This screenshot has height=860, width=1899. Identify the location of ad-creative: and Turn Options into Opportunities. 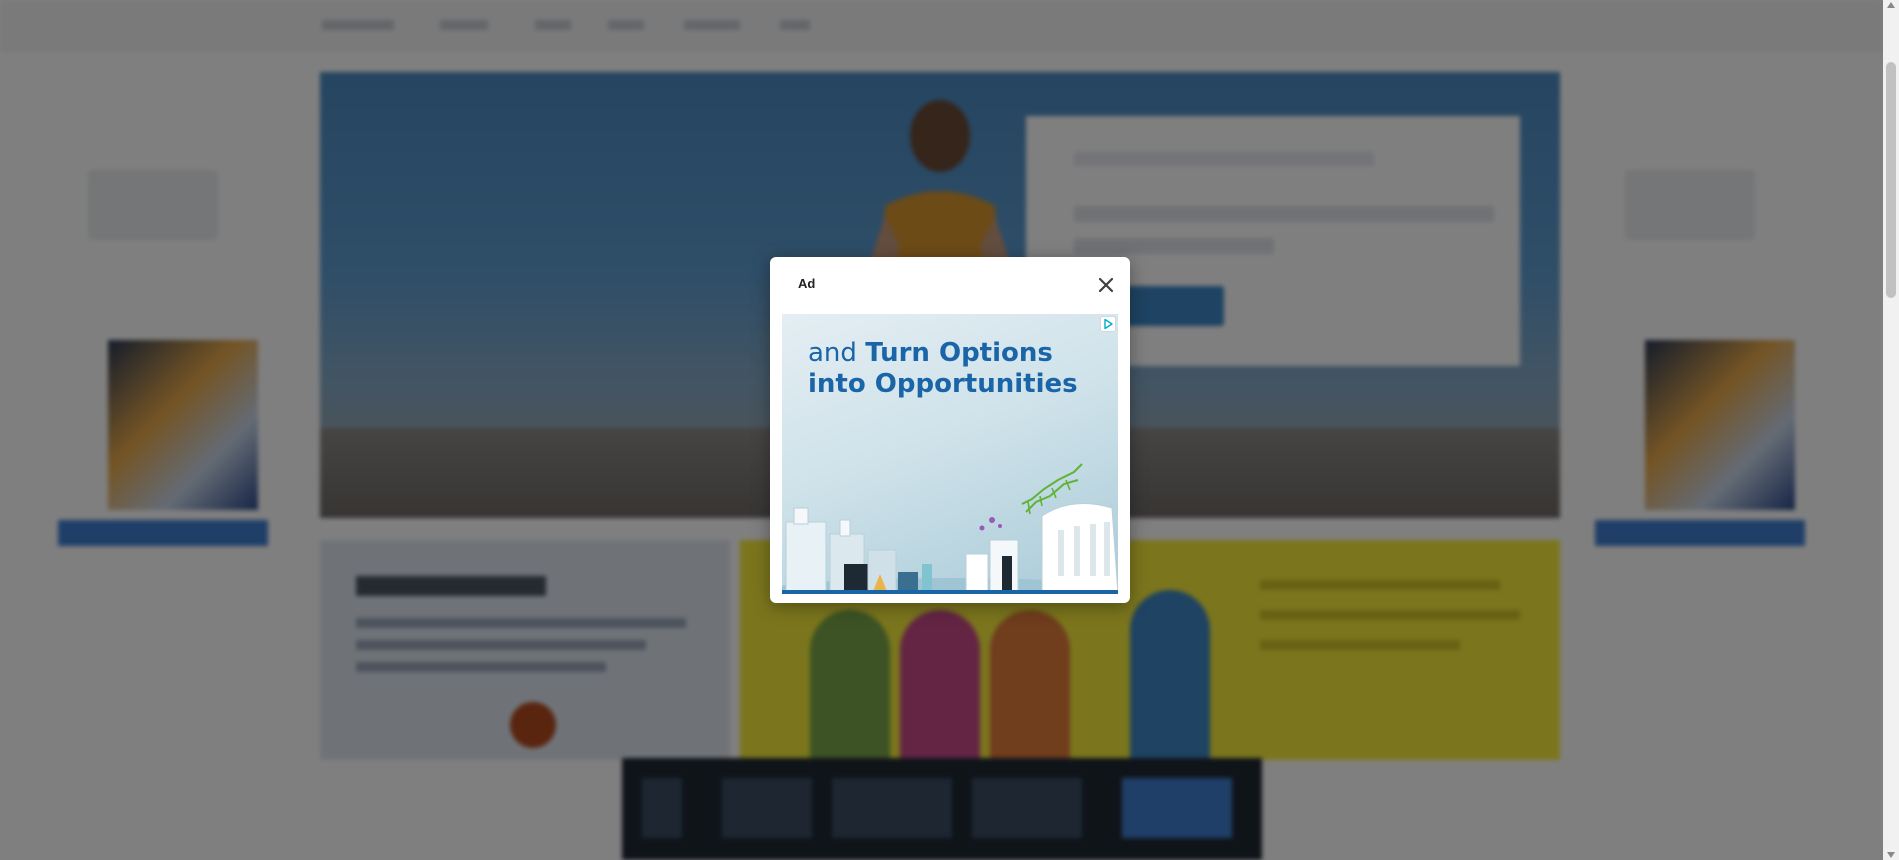
(950, 454).